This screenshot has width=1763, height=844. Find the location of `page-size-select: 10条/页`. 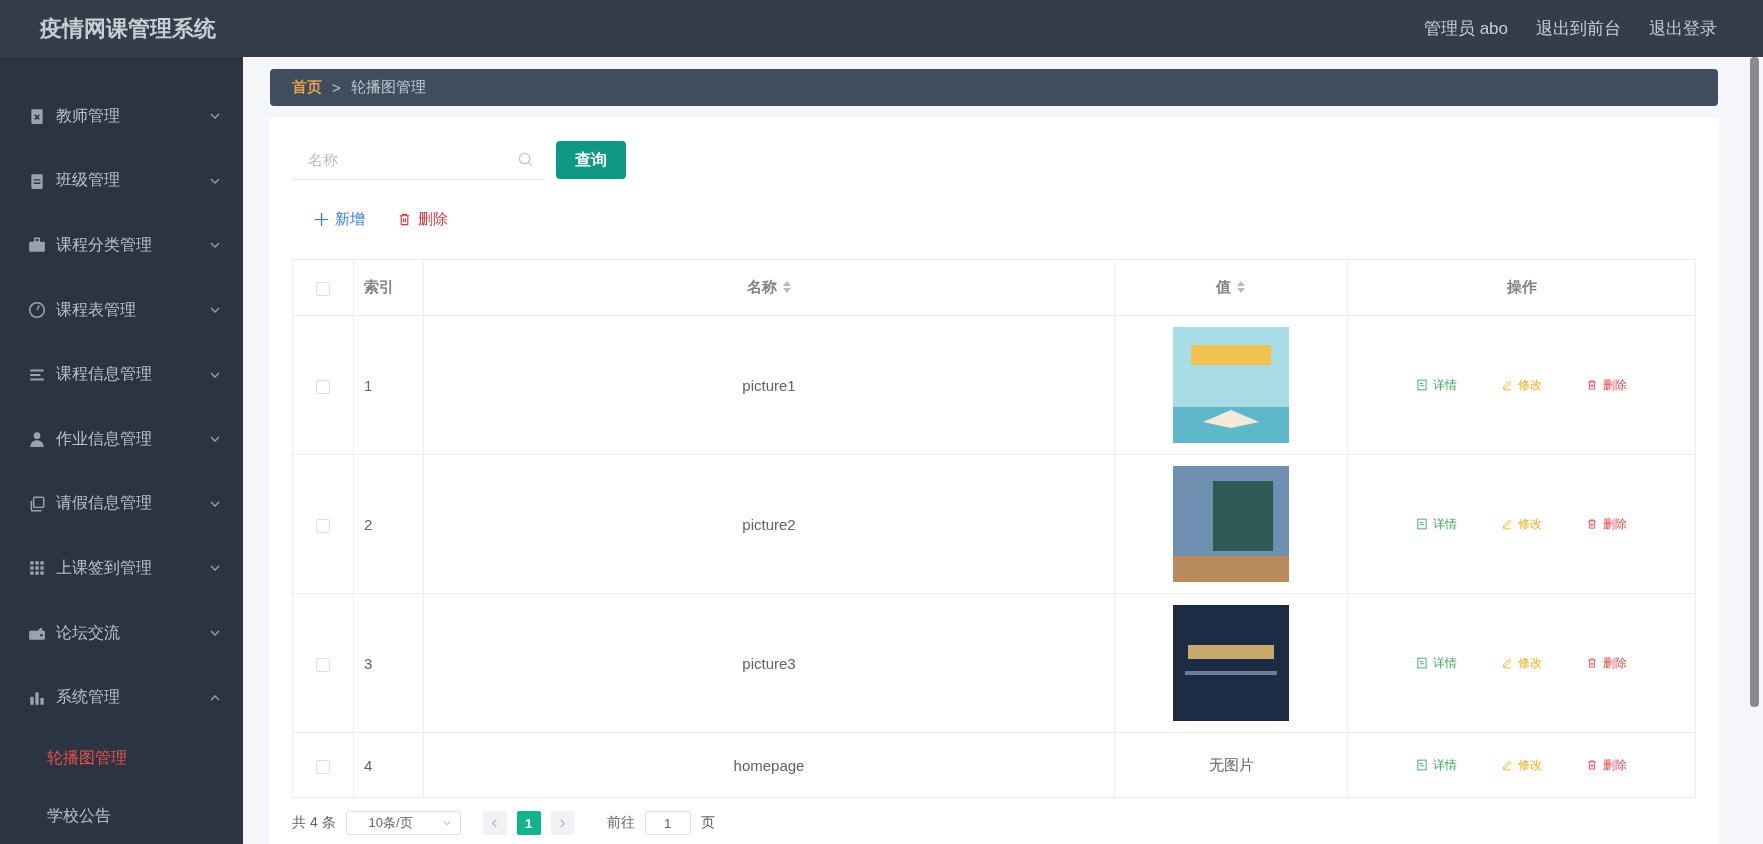

page-size-select: 10条/页 is located at coordinates (403, 823).